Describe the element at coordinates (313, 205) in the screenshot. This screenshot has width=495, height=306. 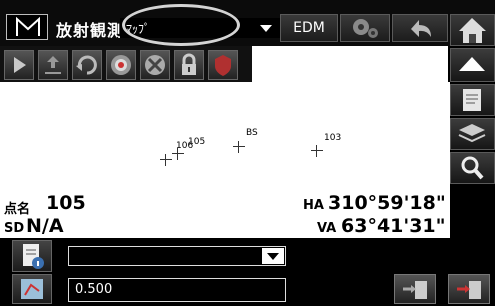
I see `ha-label: HA` at that location.